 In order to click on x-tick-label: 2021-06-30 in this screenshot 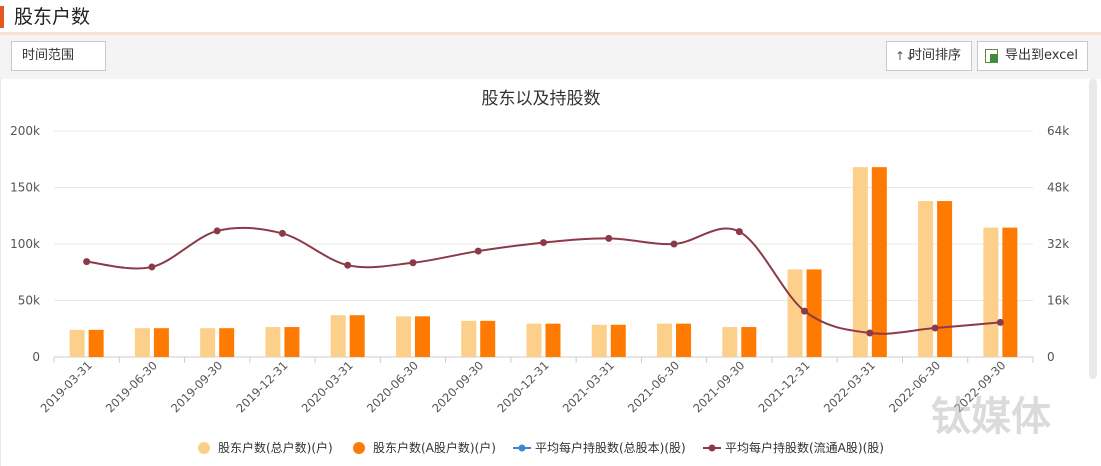, I will do `click(653, 386)`.